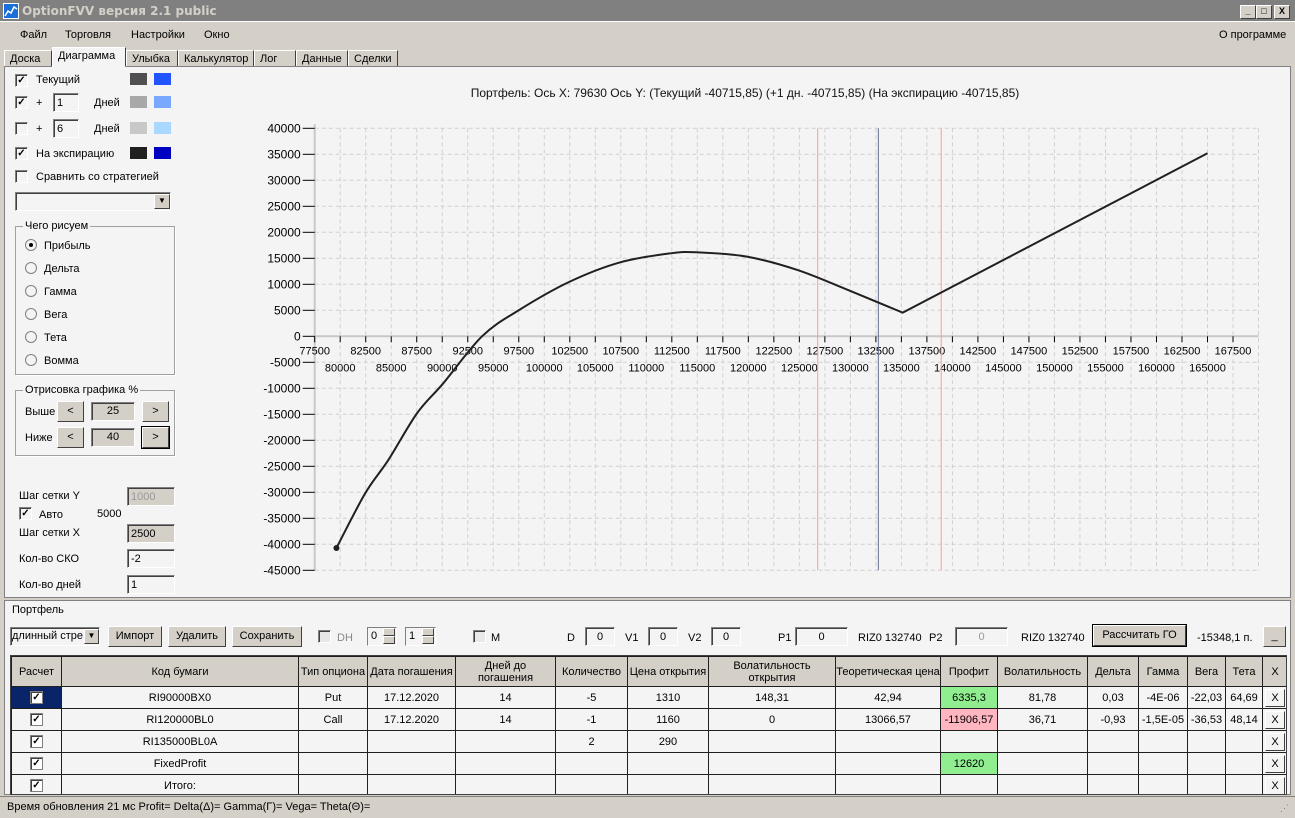 Image resolution: width=1295 pixels, height=818 pixels. I want to click on menu-about: О программе, so click(1252, 35).